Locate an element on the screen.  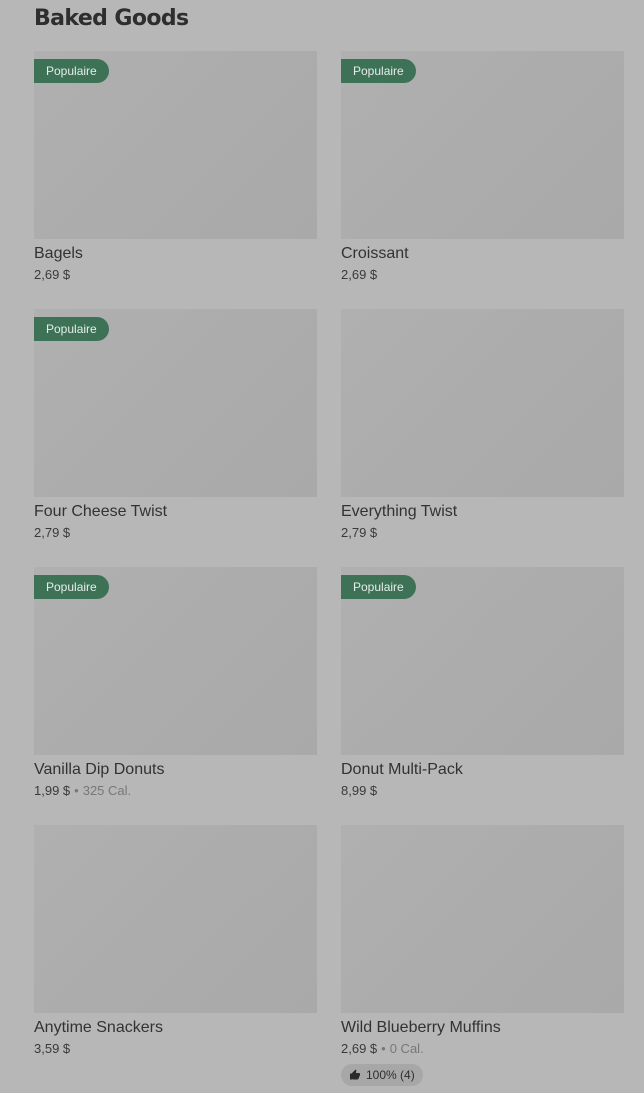
product-card: Anytime Snackers 3,59 $ is located at coordinates (175, 954).